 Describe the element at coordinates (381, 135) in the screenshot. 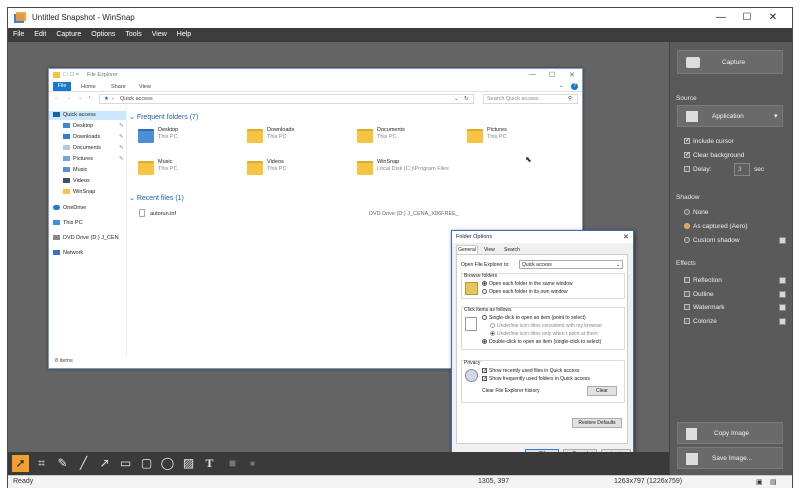

I see `folder-tile-documents: Documents This PC` at that location.